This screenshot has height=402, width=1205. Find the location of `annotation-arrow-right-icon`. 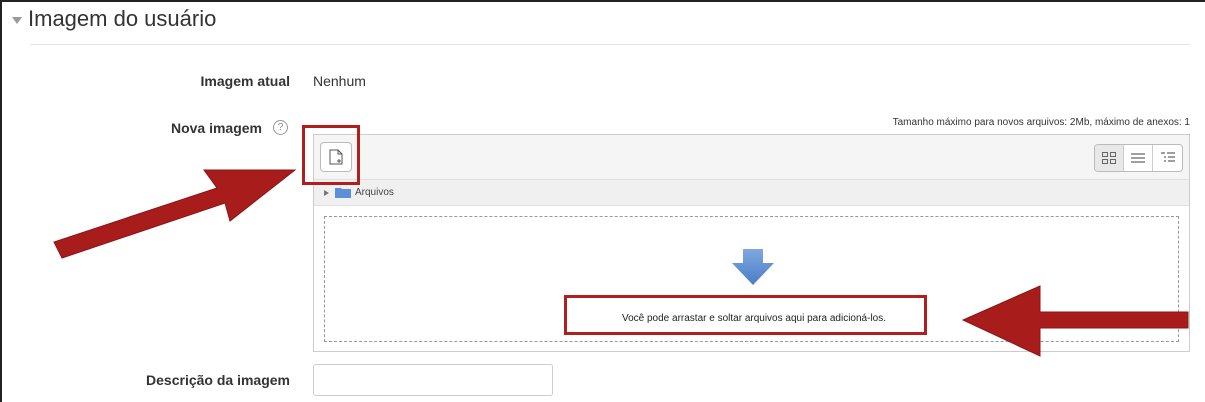

annotation-arrow-right-icon is located at coordinates (1075, 321).